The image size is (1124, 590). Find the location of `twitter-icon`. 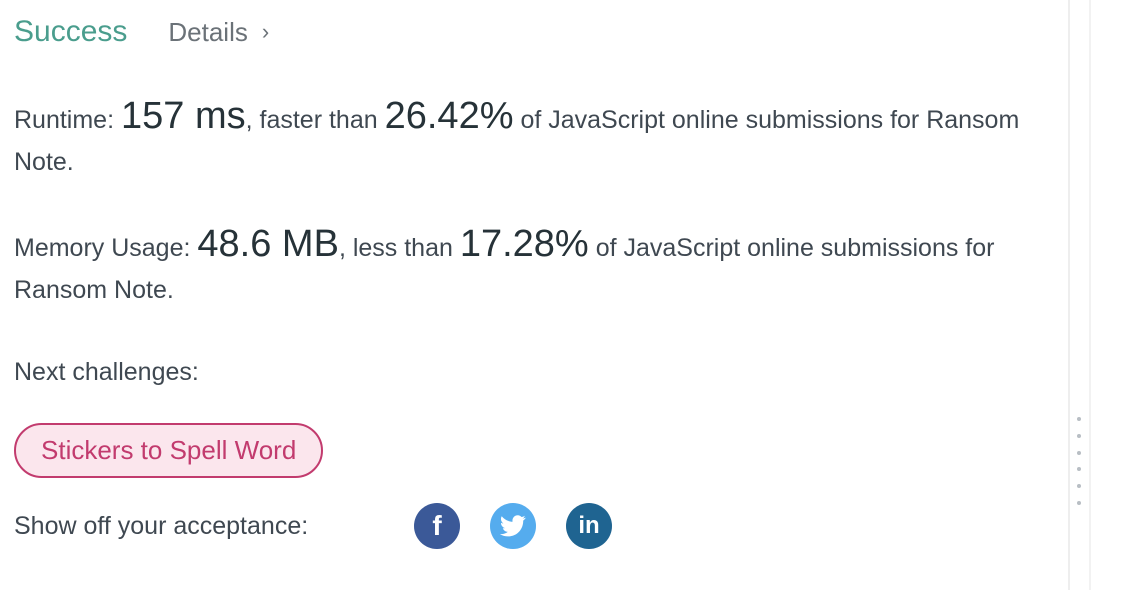

twitter-icon is located at coordinates (513, 526).